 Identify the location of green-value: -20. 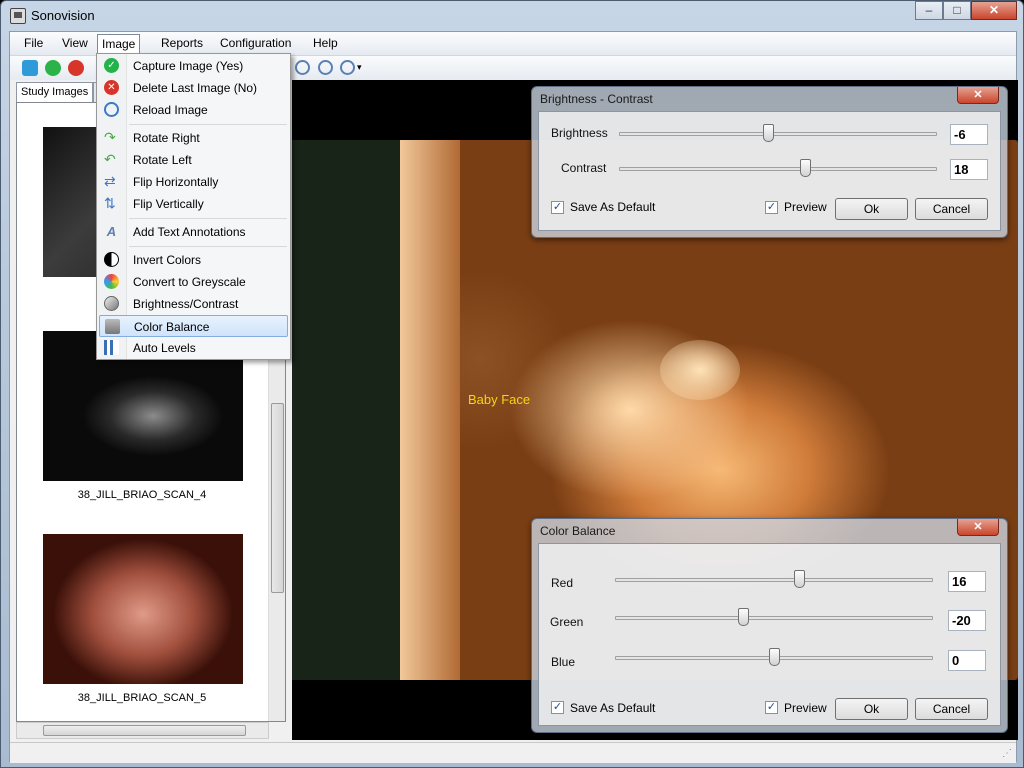
(967, 620).